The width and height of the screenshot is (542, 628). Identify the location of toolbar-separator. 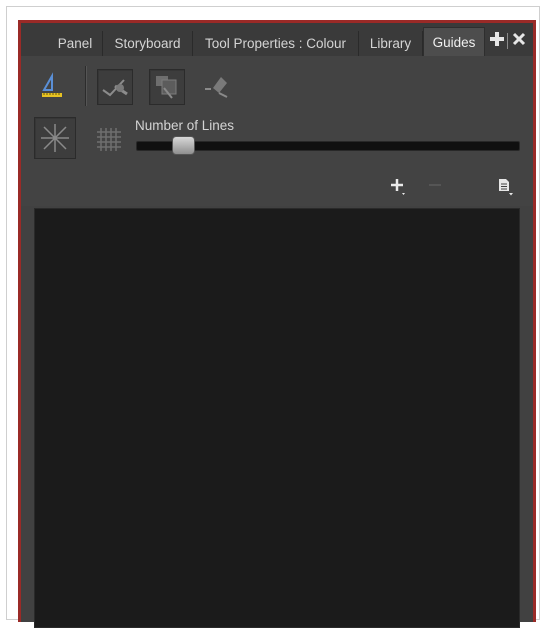
(86, 86).